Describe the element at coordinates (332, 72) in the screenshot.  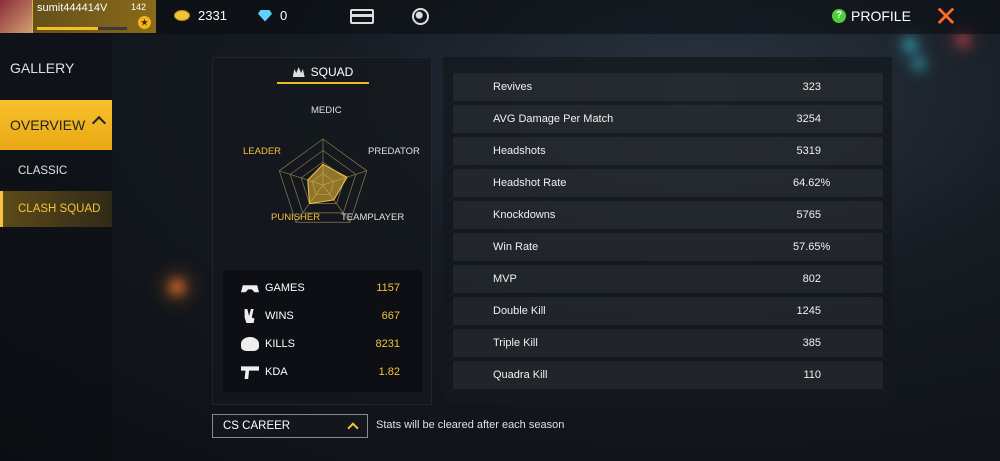
I see `squad-title: SQUAD` at that location.